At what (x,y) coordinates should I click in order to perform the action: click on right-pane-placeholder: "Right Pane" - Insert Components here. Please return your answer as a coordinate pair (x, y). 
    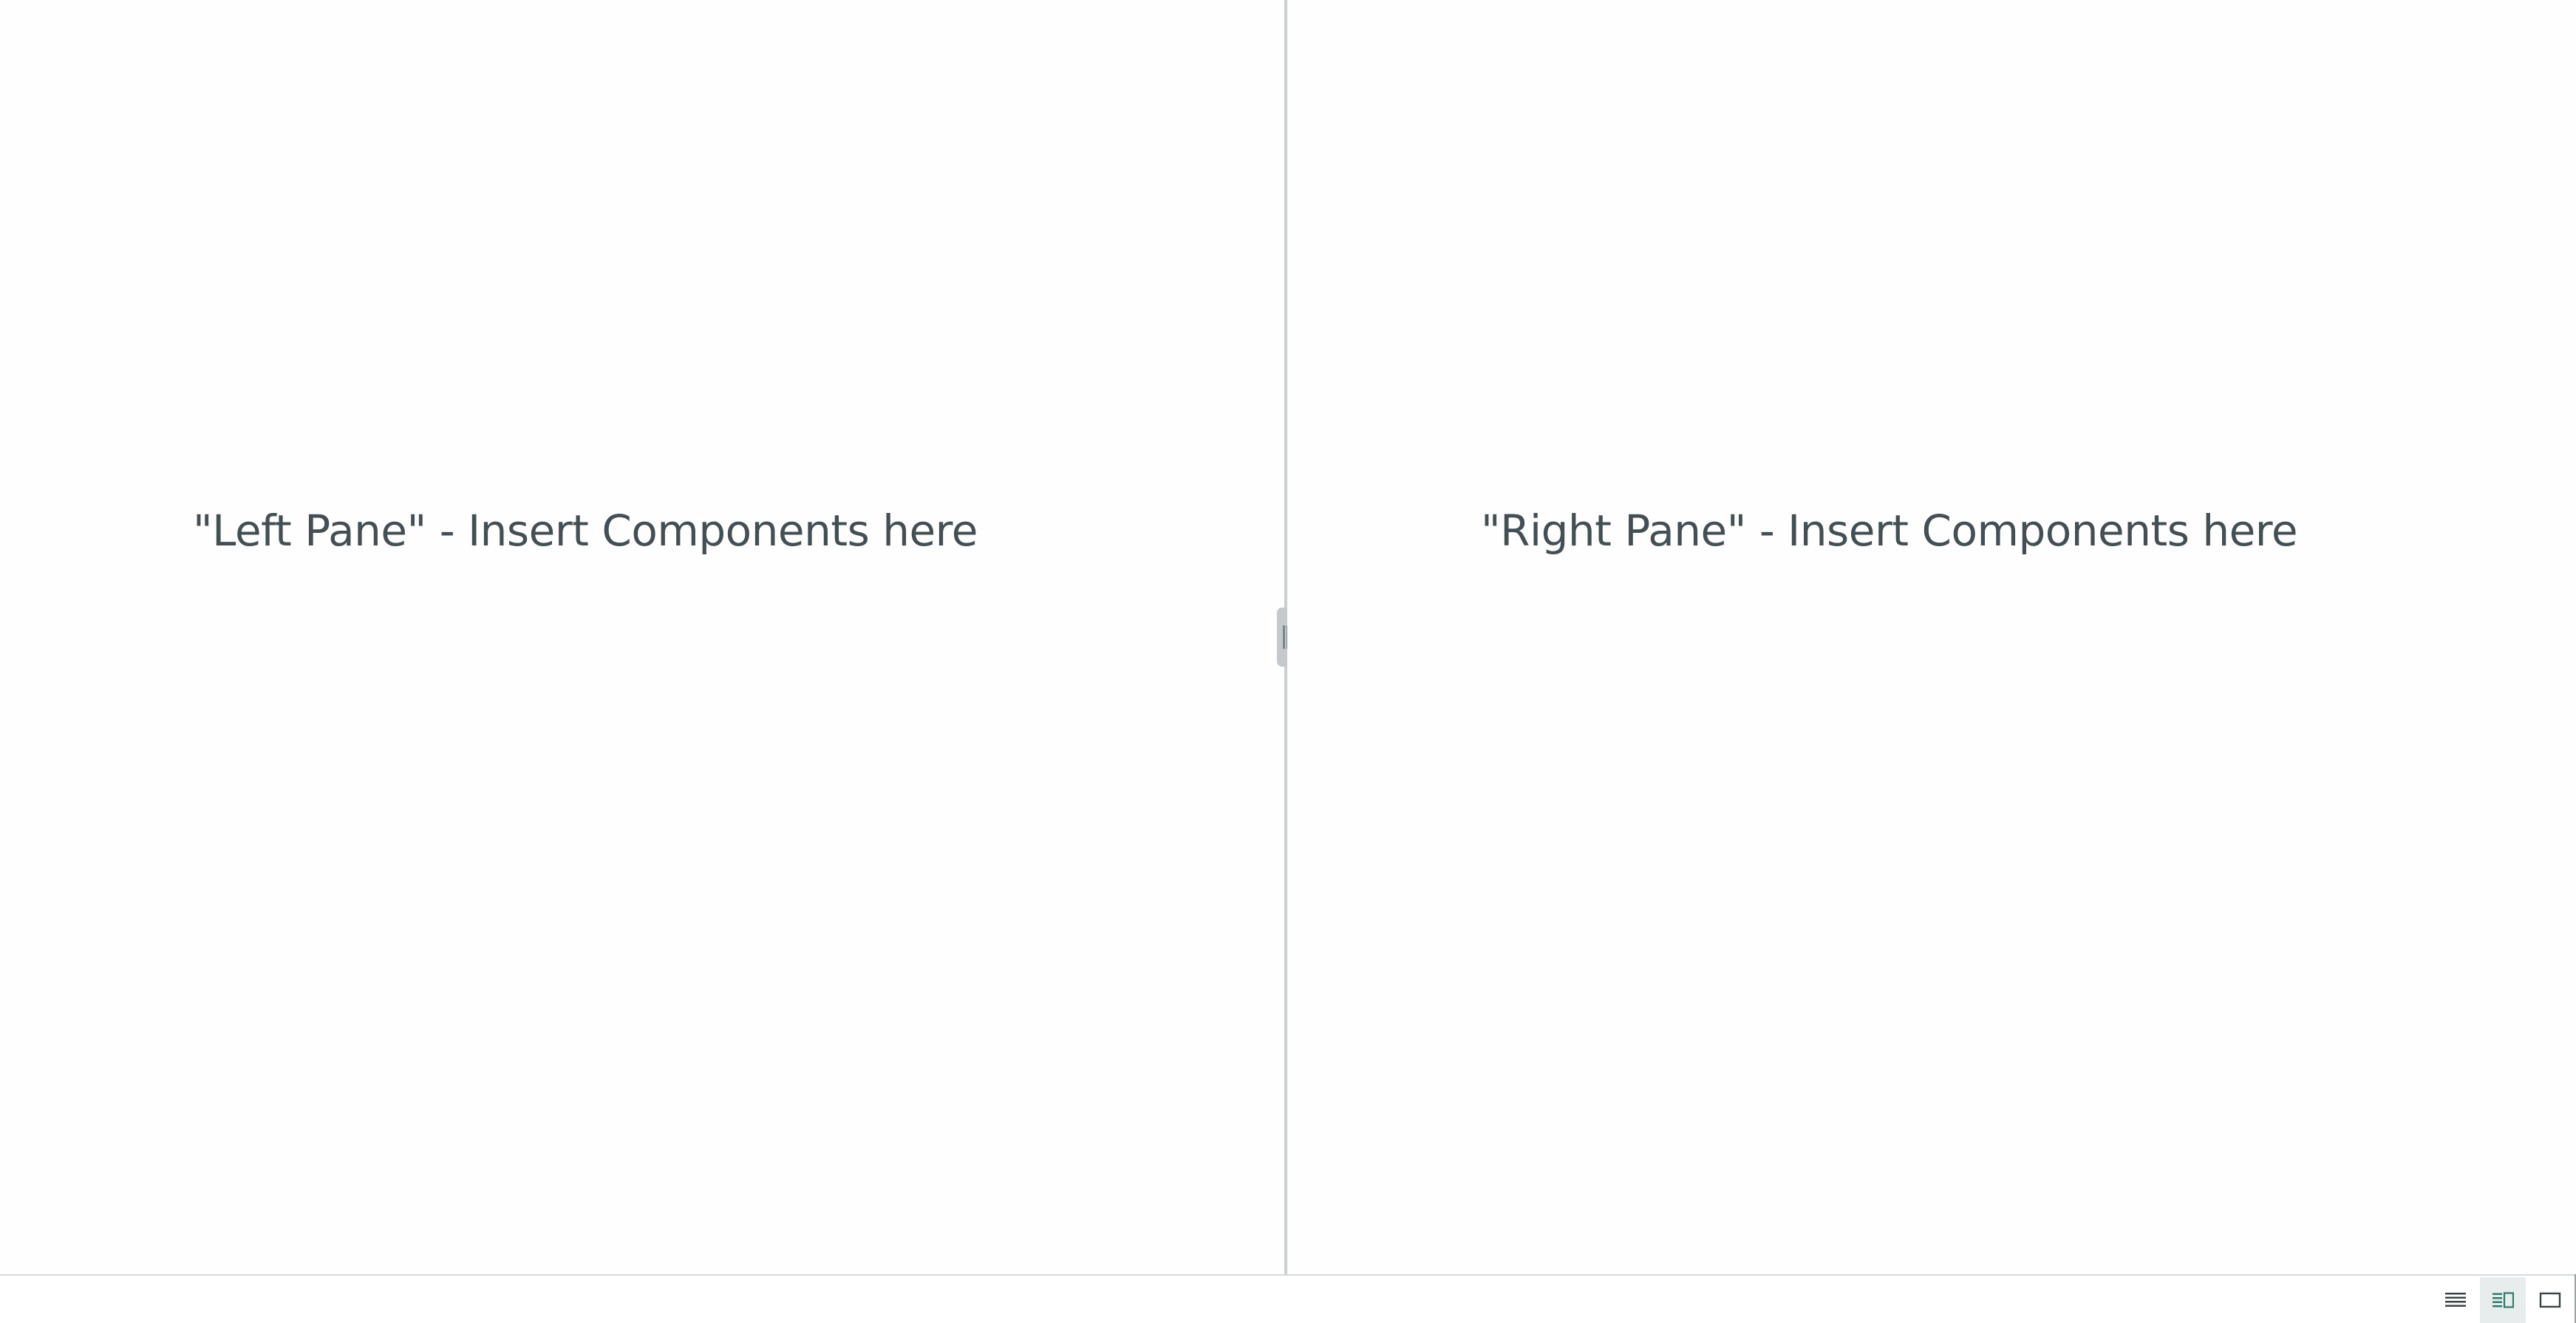
    Looking at the image, I should click on (1889, 531).